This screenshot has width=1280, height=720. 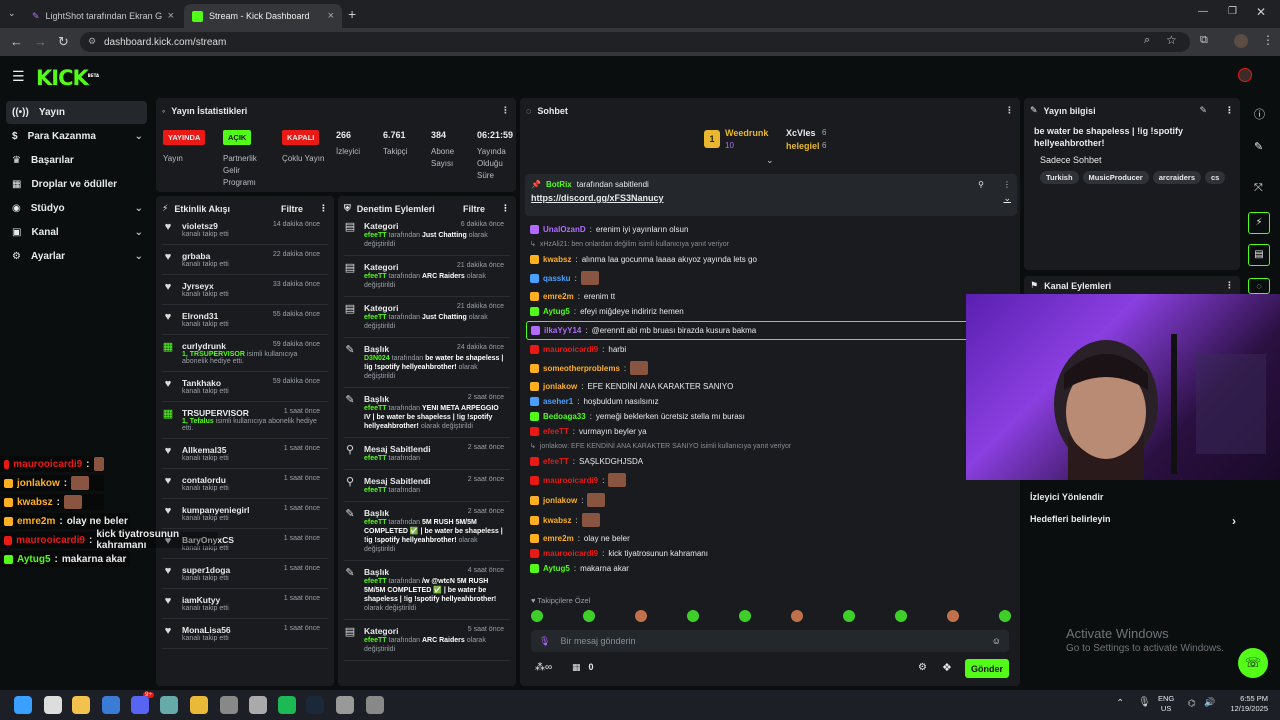 I want to click on activity-user: contalordu, so click(x=204, y=480).